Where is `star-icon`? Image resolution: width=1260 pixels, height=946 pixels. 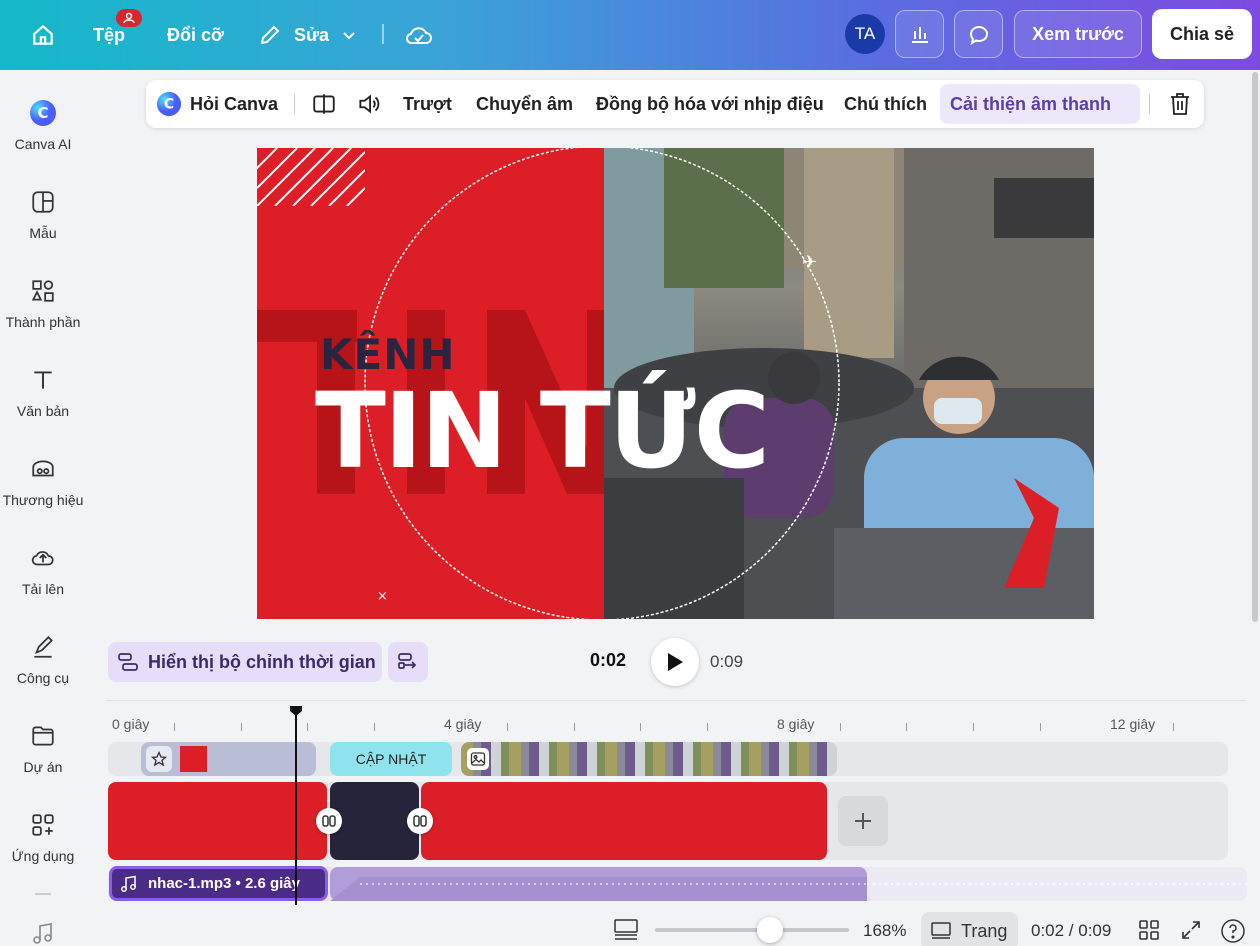 star-icon is located at coordinates (159, 759).